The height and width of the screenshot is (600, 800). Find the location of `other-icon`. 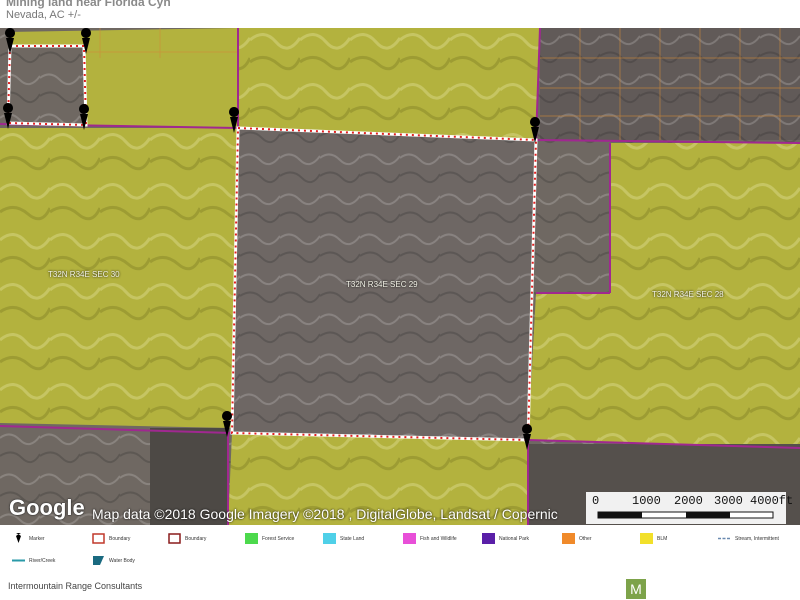

other-icon is located at coordinates (568, 538).